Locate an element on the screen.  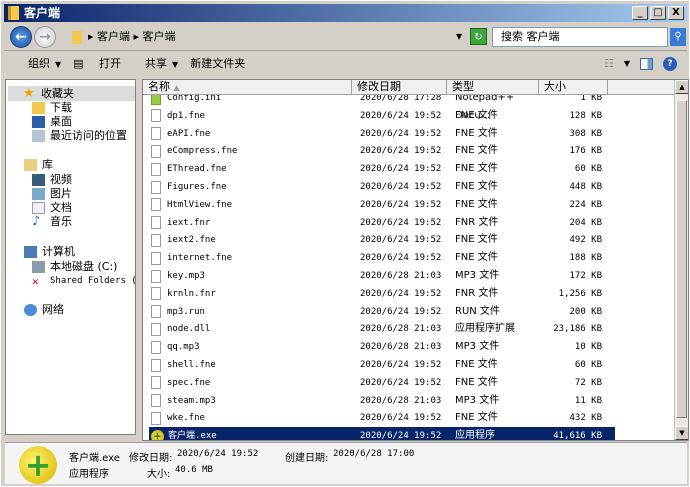
scroll-thumb is located at coordinates (681, 259).